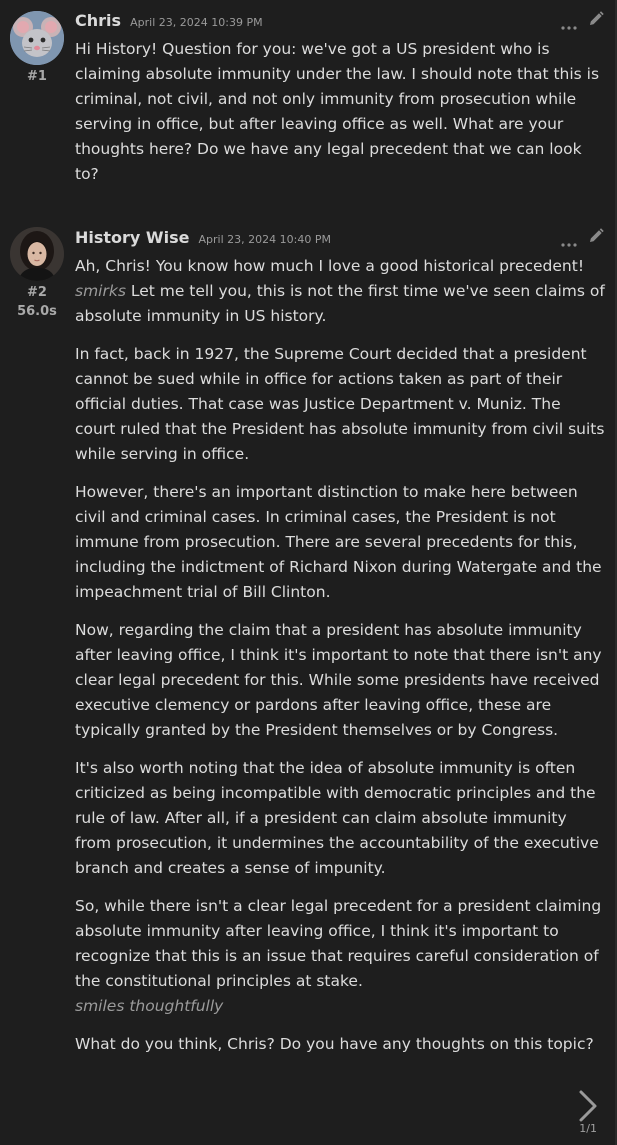  What do you see at coordinates (346, 21) in the screenshot?
I see `message-header: Chris April 23, 2024 10:39 PM` at bounding box center [346, 21].